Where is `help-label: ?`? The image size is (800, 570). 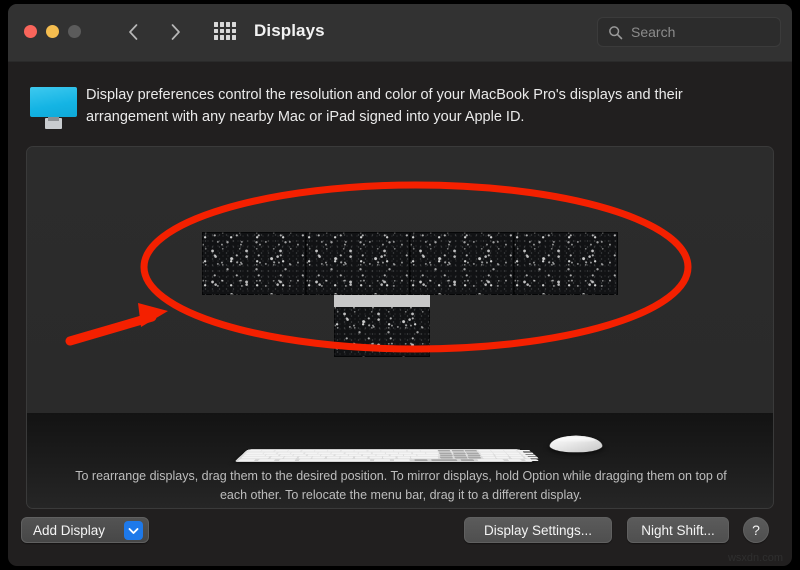 help-label: ? is located at coordinates (756, 530).